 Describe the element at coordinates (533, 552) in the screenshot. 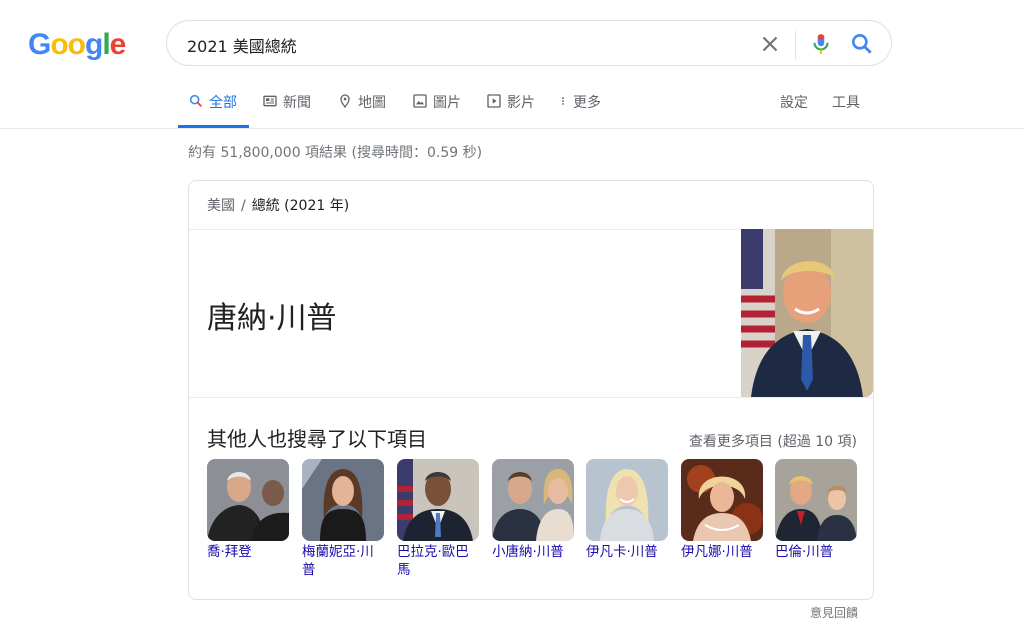

I see `person-name: 小唐納·川普` at that location.